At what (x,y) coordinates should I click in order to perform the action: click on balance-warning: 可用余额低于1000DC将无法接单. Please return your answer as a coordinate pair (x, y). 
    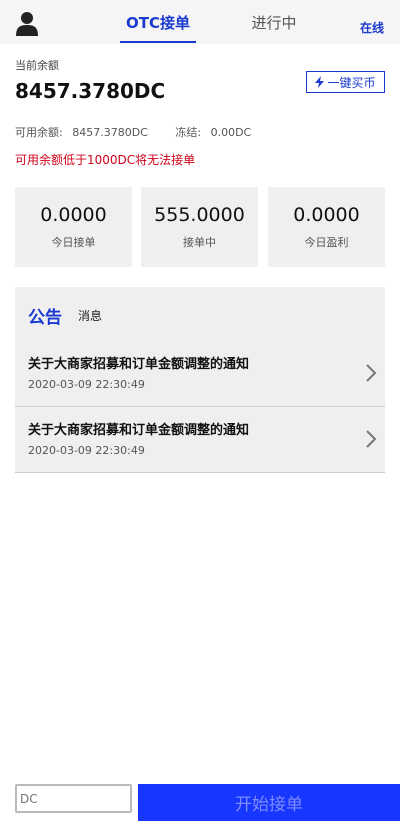
    Looking at the image, I should click on (105, 160).